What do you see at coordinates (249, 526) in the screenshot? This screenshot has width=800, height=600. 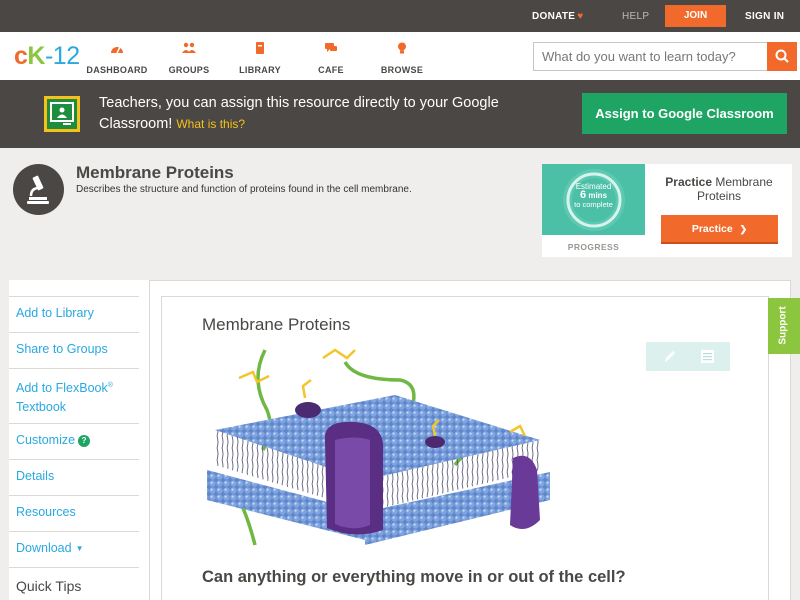 I see `carbohydrate-chain` at bounding box center [249, 526].